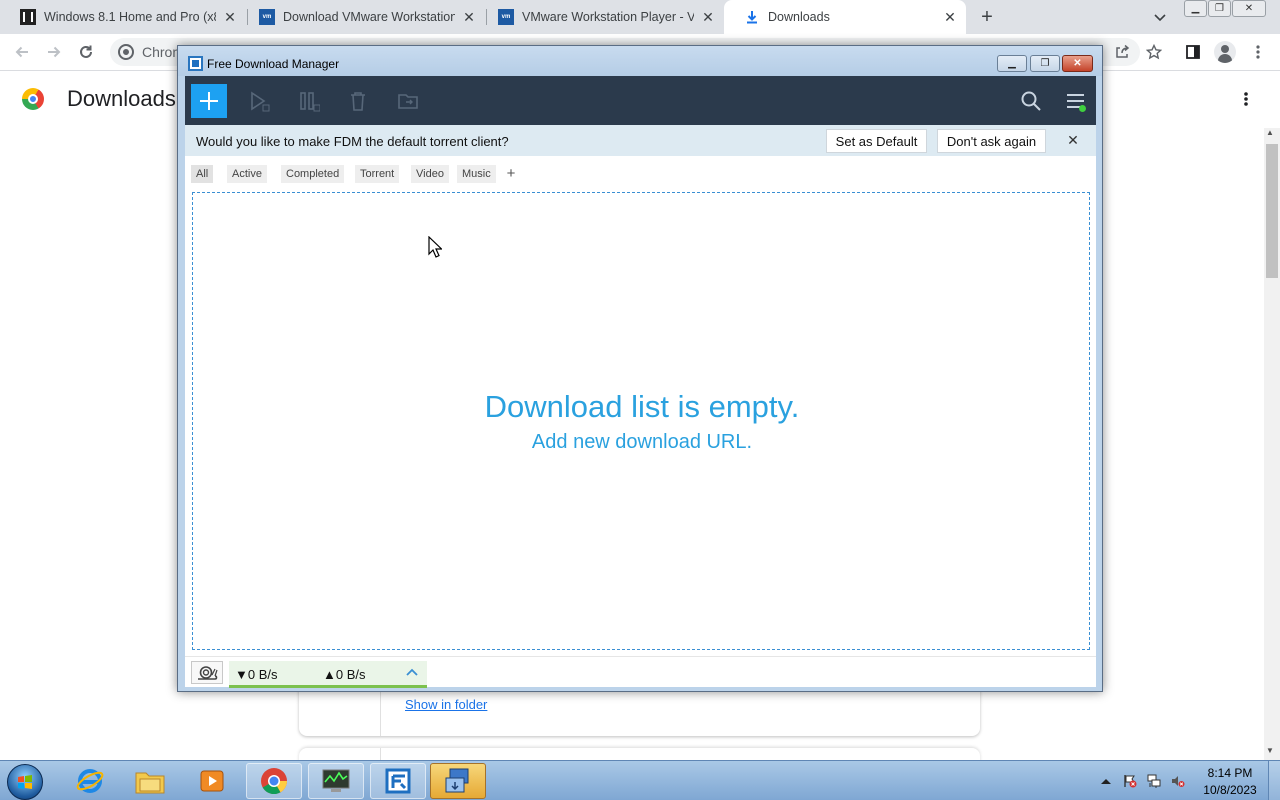  Describe the element at coordinates (1154, 52) in the screenshot. I see `bookmark-star-icon` at that location.